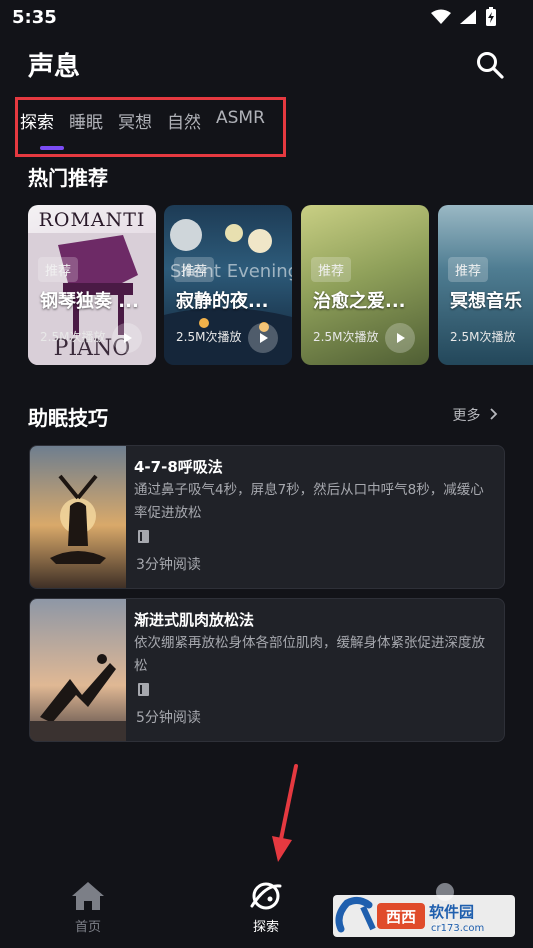 The height and width of the screenshot is (948, 533). I want to click on card-art-text: ROMANTI, so click(92, 220).